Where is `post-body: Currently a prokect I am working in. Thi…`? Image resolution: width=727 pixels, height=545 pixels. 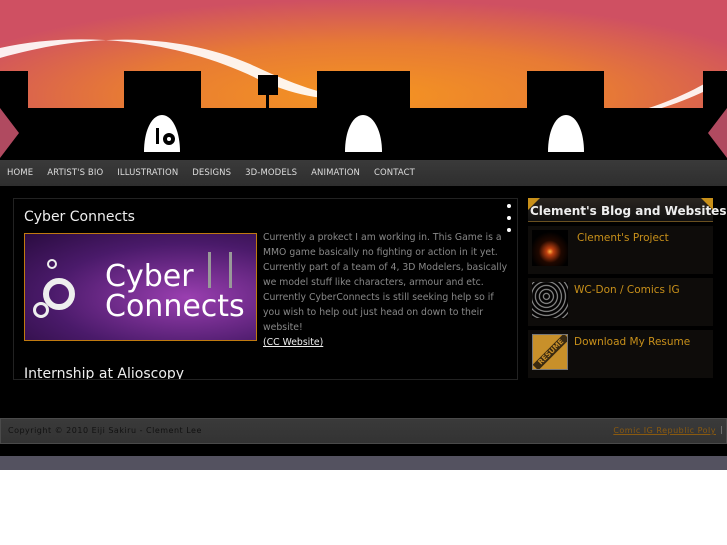 post-body: Currently a prokect I am working in. Thi… is located at coordinates (388, 290).